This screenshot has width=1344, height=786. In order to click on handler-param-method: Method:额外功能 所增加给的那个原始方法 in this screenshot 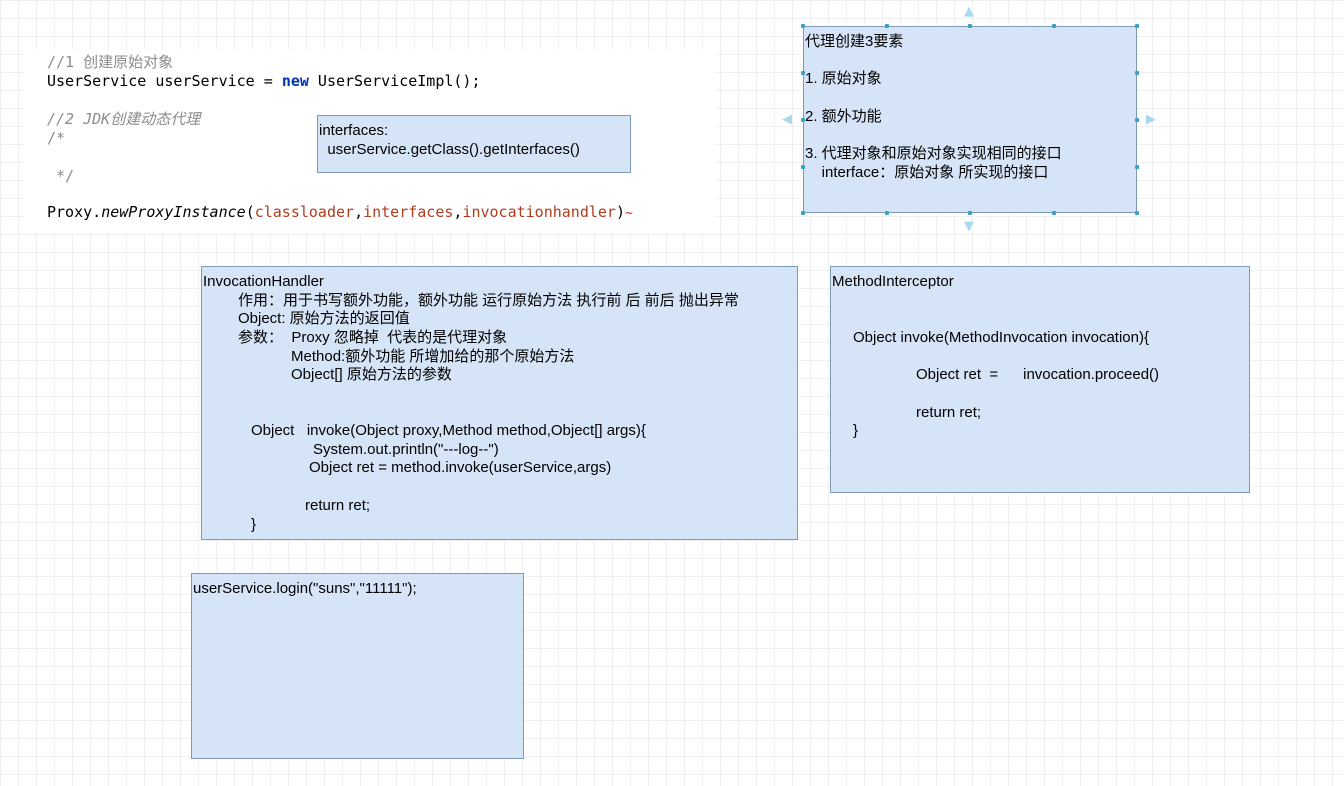, I will do `click(433, 356)`.